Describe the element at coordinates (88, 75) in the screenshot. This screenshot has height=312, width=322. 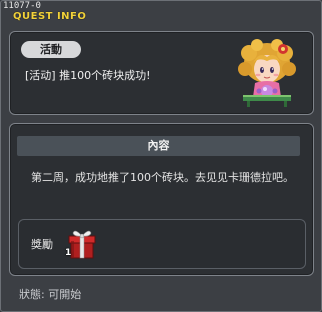
I see `quest-summary-text: [活动] 推100个砖块成功!` at that location.